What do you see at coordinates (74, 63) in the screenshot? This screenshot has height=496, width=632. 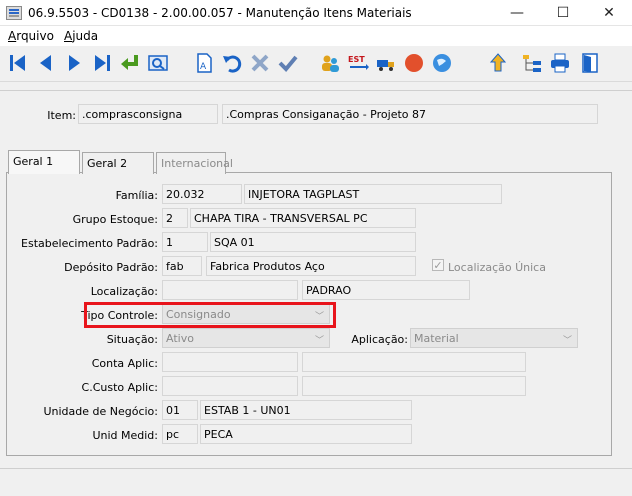 I see `next-record-icon` at bounding box center [74, 63].